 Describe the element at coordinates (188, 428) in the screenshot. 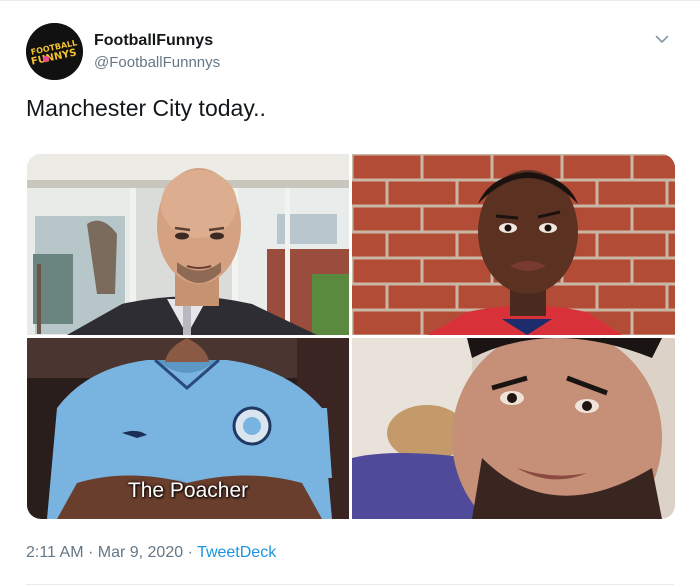

I see `media-photo-3: The Poacher` at that location.